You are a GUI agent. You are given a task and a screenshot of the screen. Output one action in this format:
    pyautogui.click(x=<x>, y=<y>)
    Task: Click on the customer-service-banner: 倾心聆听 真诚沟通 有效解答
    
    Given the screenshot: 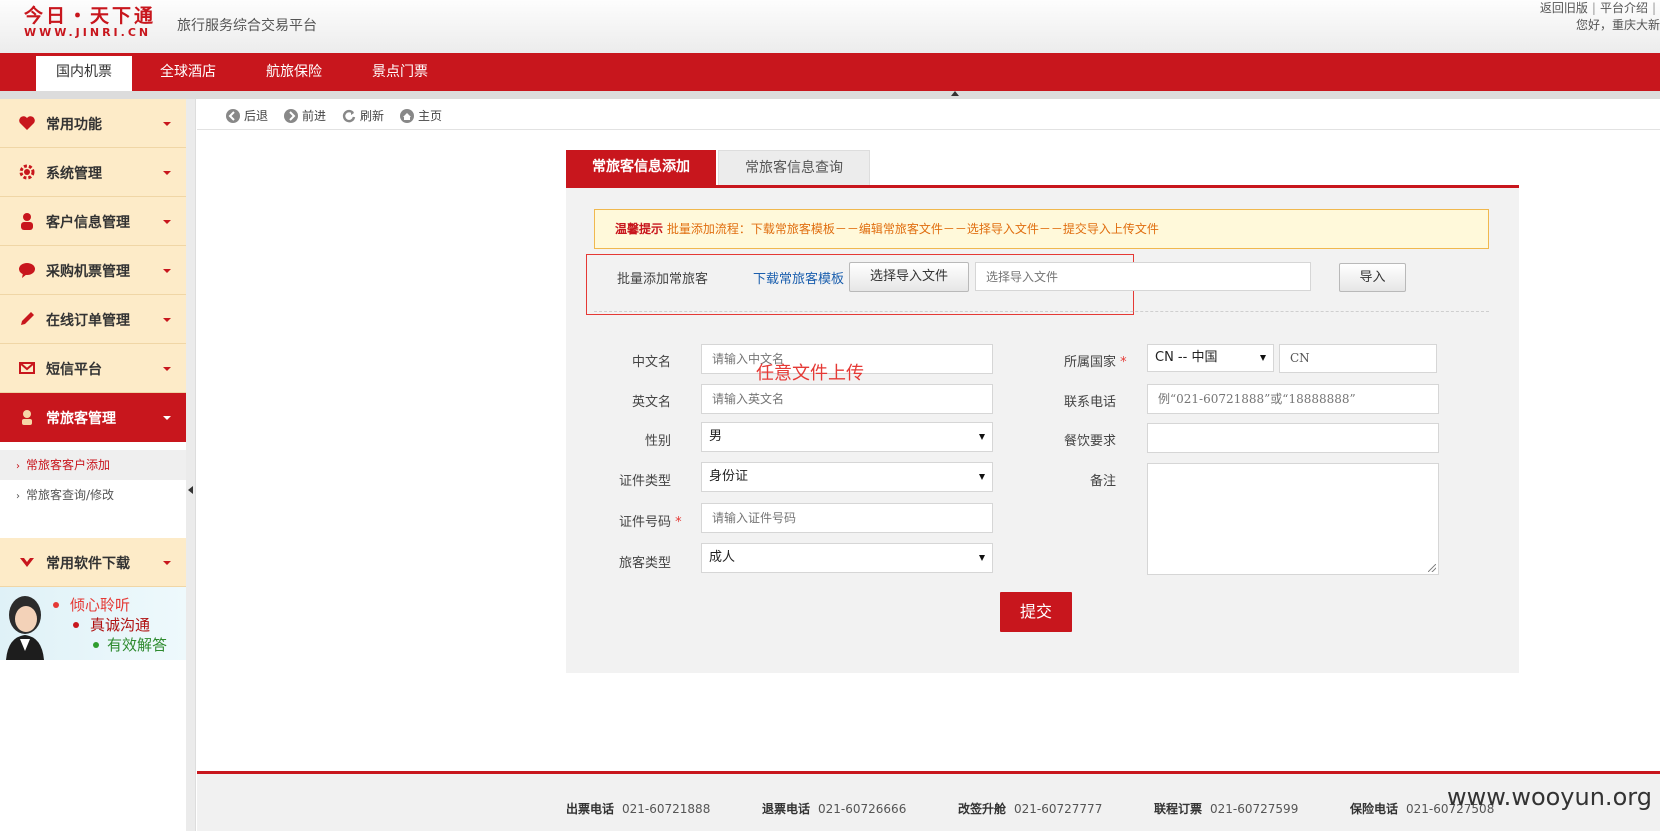 What is the action you would take?
    pyautogui.click(x=93, y=623)
    